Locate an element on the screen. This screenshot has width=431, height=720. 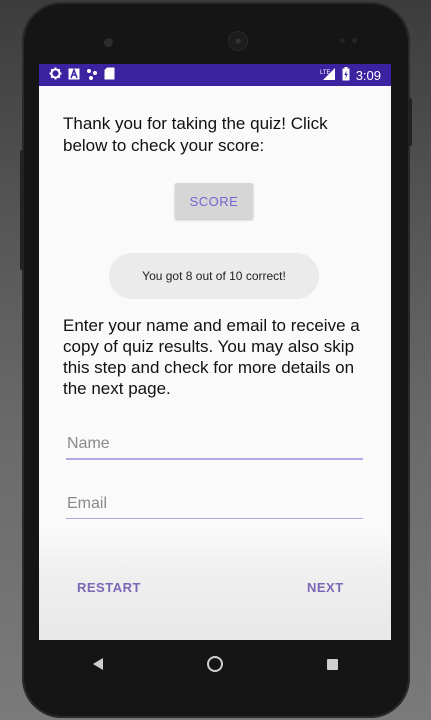
home-button is located at coordinates (215, 664).